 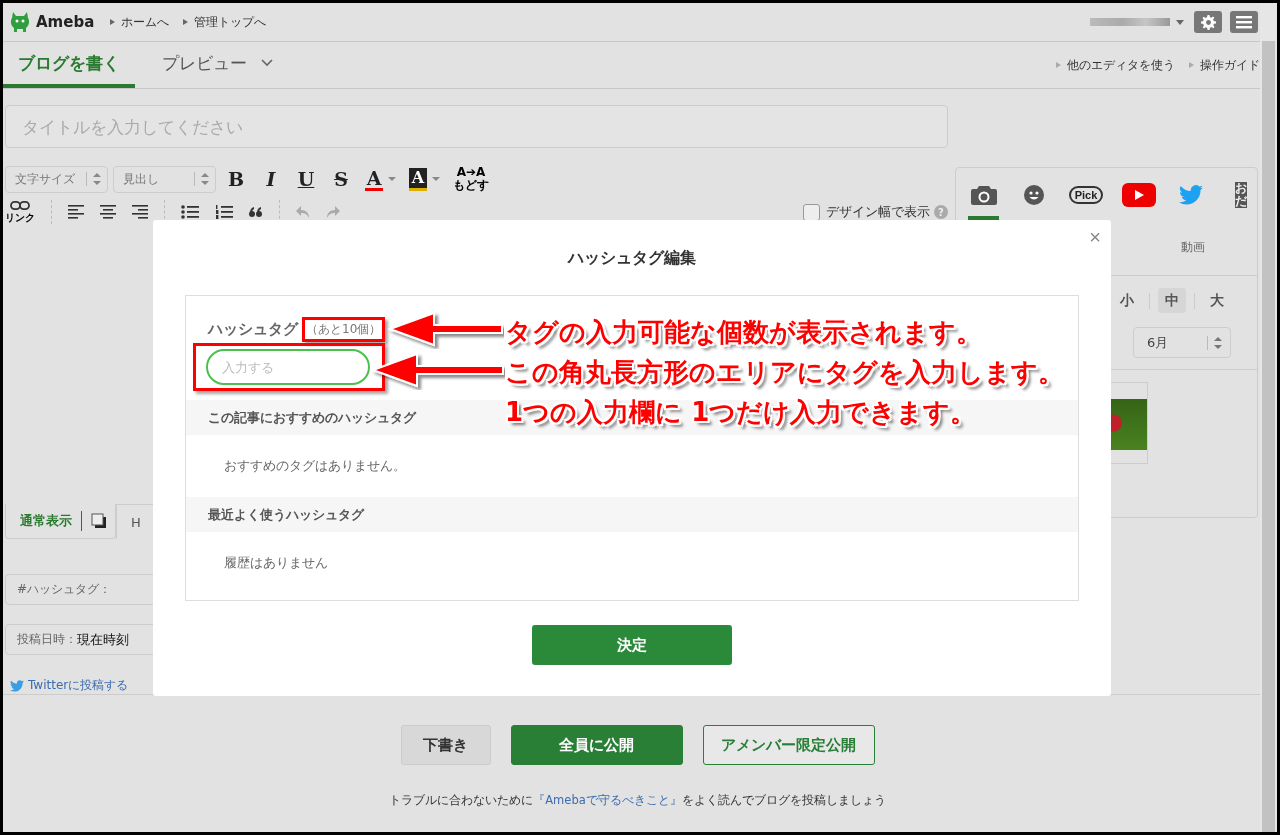 What do you see at coordinates (140, 212) in the screenshot?
I see `align-right-icon` at bounding box center [140, 212].